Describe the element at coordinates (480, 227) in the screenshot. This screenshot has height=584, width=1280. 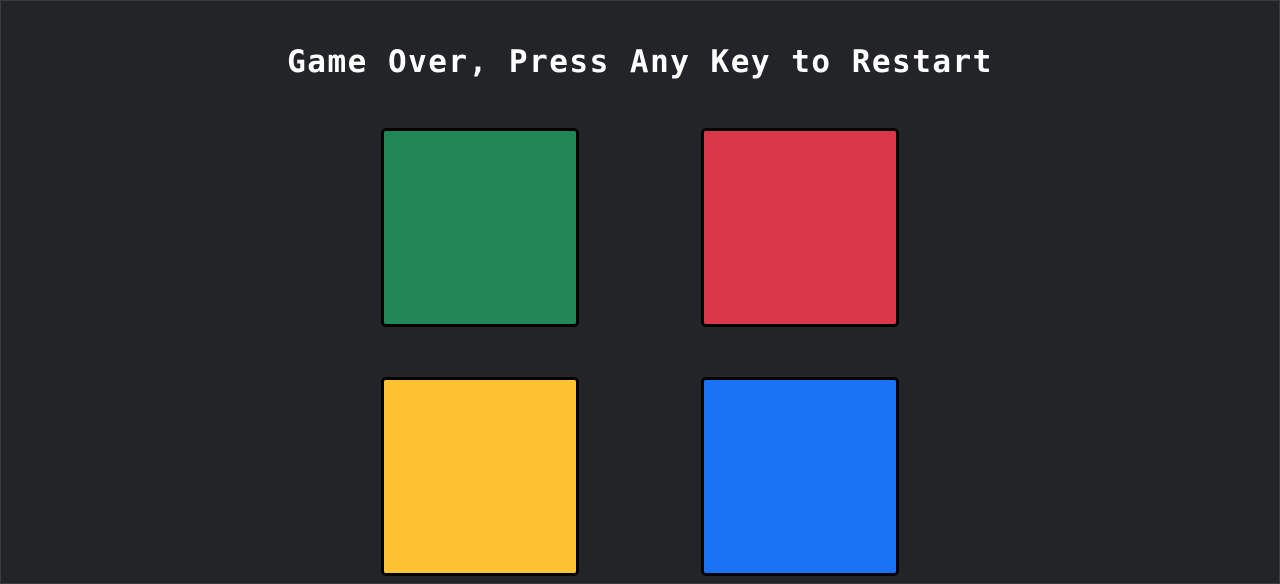
I see `green-pad-button` at that location.